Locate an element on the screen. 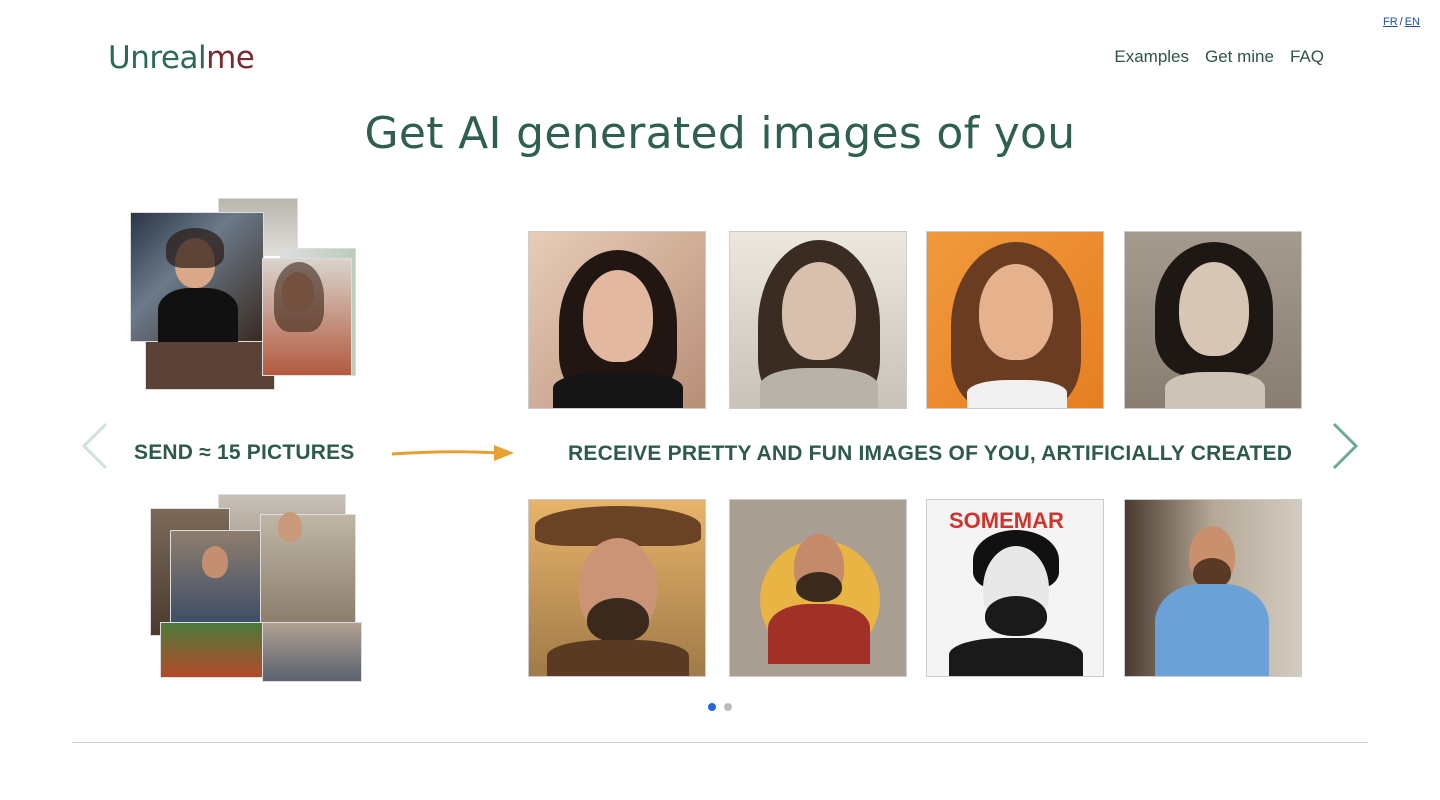  input-collage-woman is located at coordinates (245, 295).